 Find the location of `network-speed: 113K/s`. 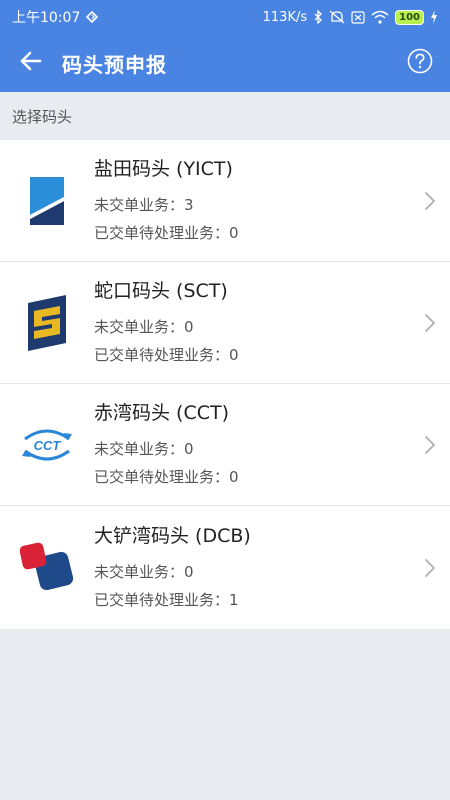

network-speed: 113K/s is located at coordinates (285, 17).